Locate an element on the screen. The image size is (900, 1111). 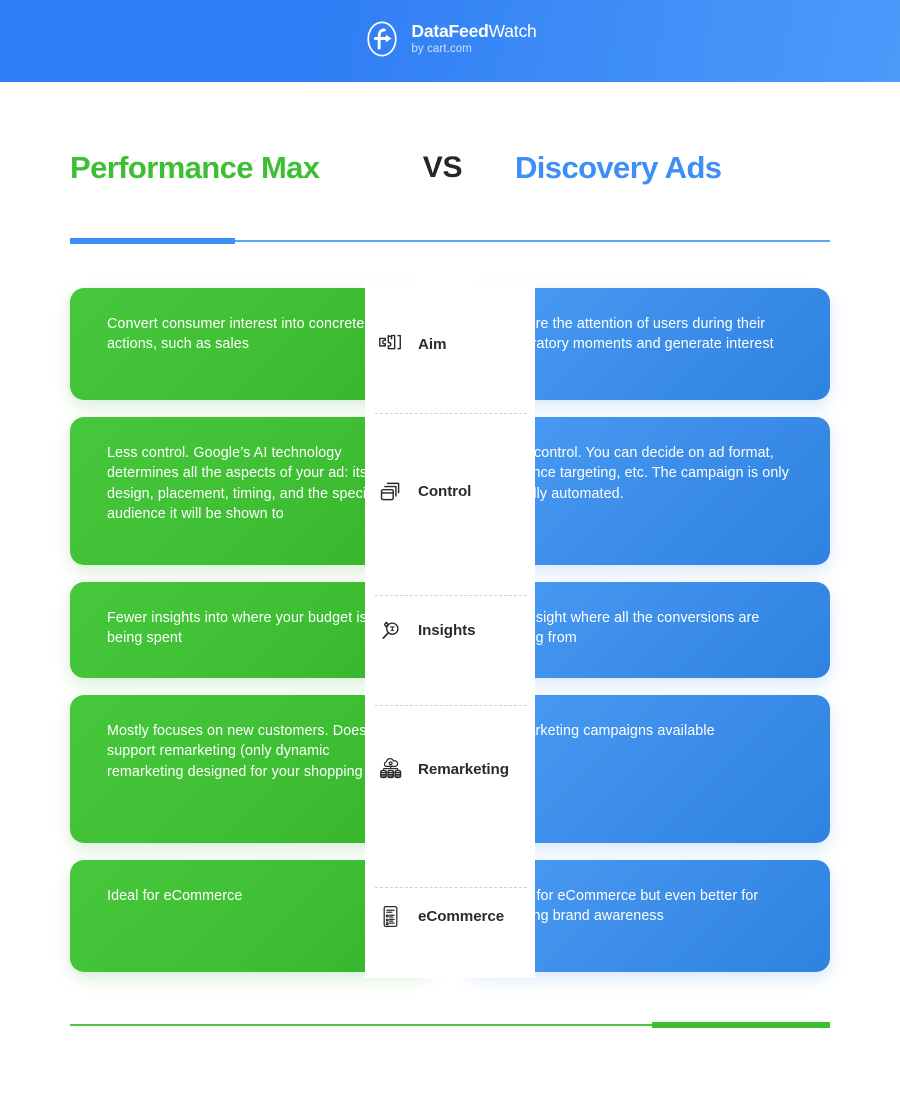
cloud-servers-icon is located at coordinates (390, 769).